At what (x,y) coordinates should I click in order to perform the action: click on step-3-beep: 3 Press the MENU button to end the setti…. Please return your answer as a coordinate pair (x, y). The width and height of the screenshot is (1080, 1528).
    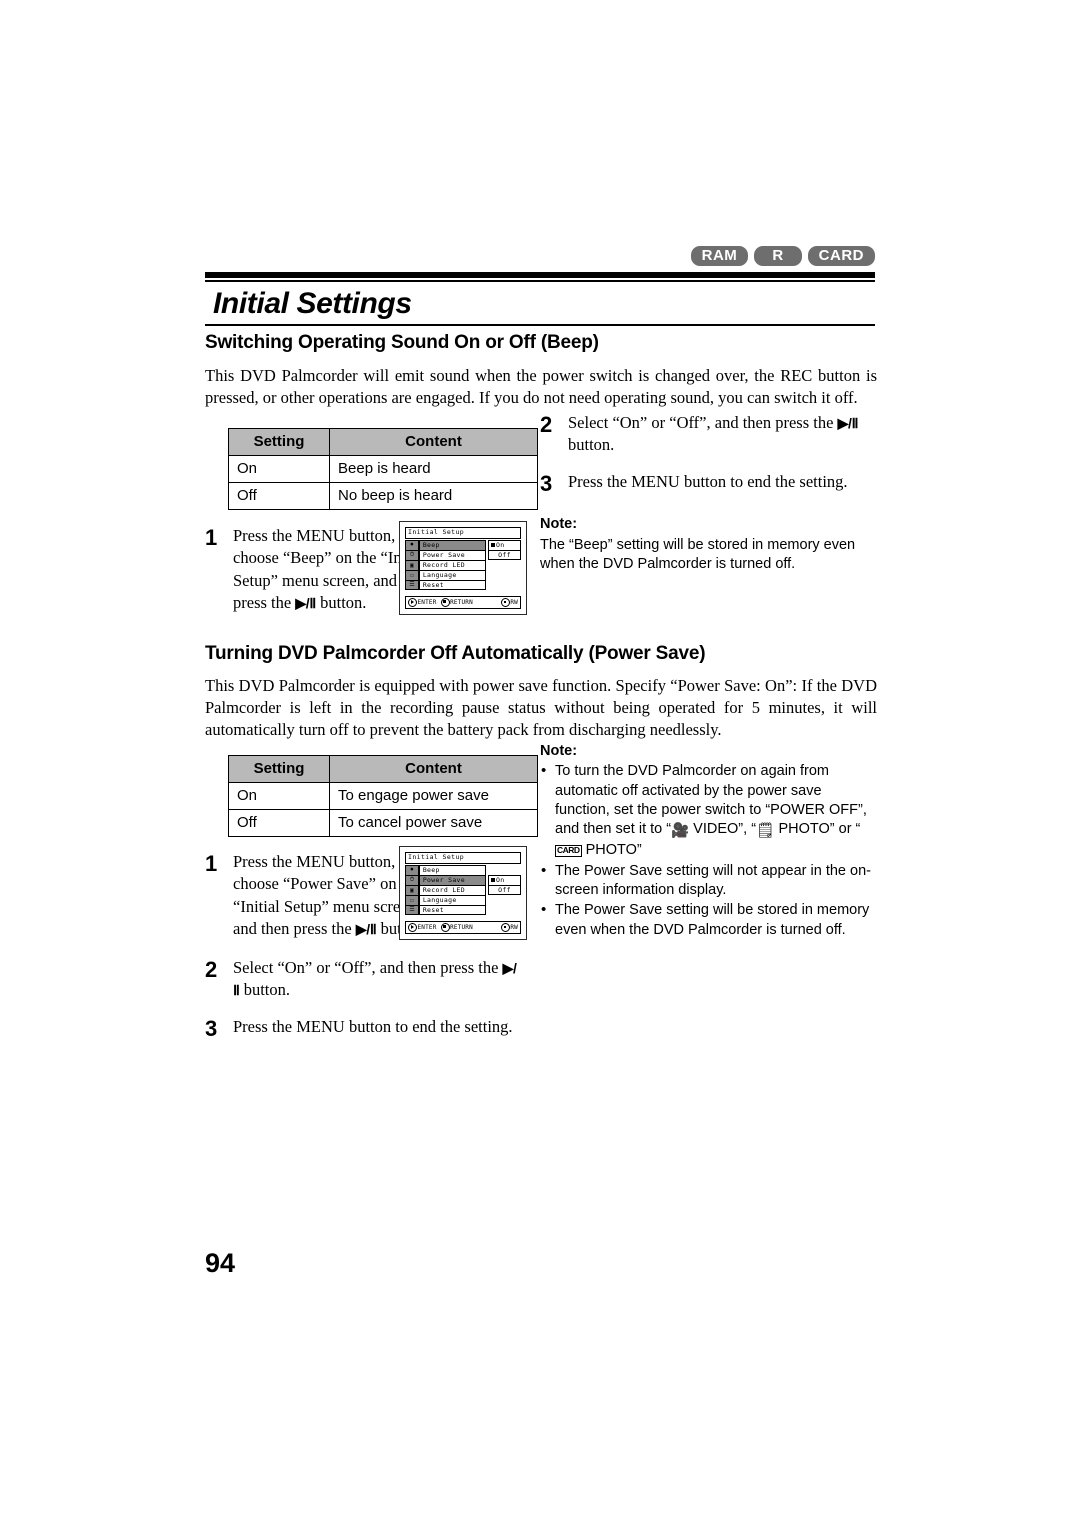
    Looking at the image, I should click on (710, 483).